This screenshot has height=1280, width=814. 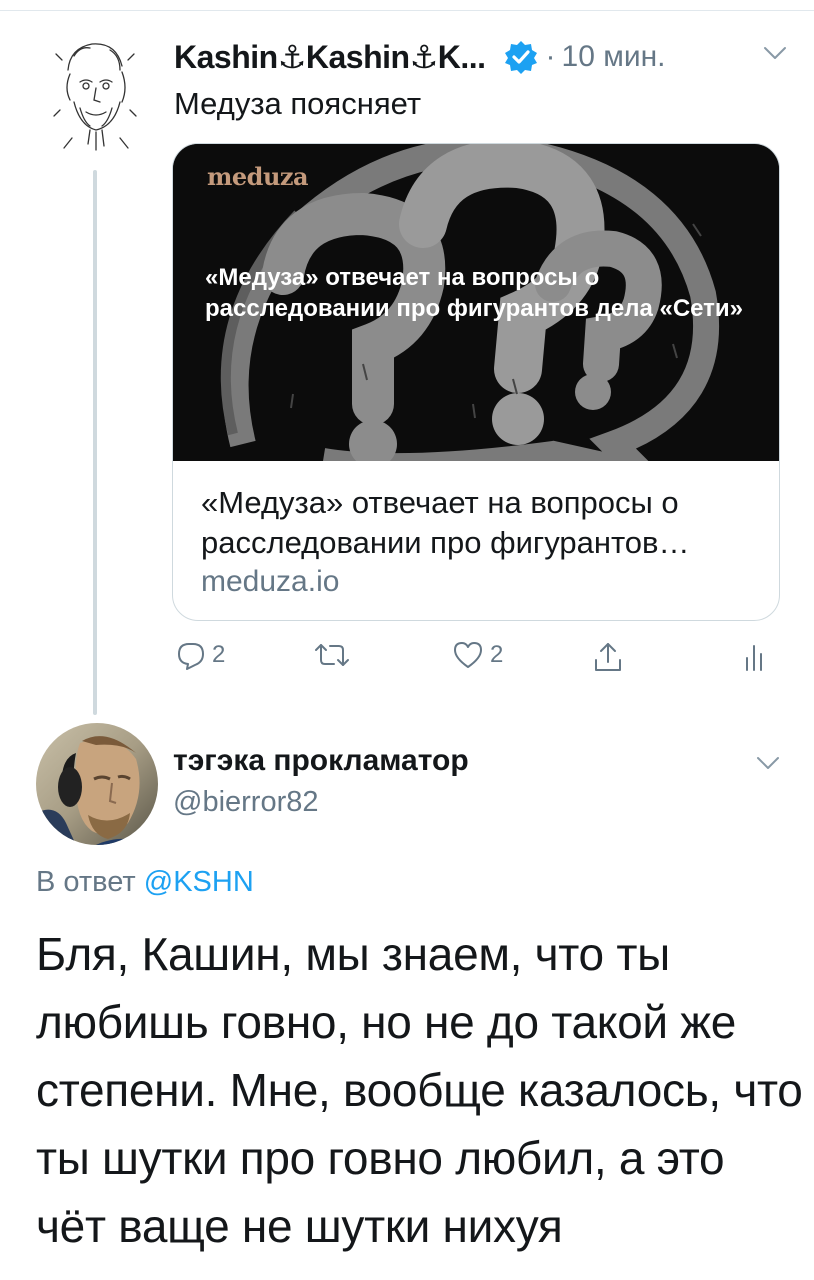 I want to click on replying-handle-link: @KSHN, so click(x=199, y=882).